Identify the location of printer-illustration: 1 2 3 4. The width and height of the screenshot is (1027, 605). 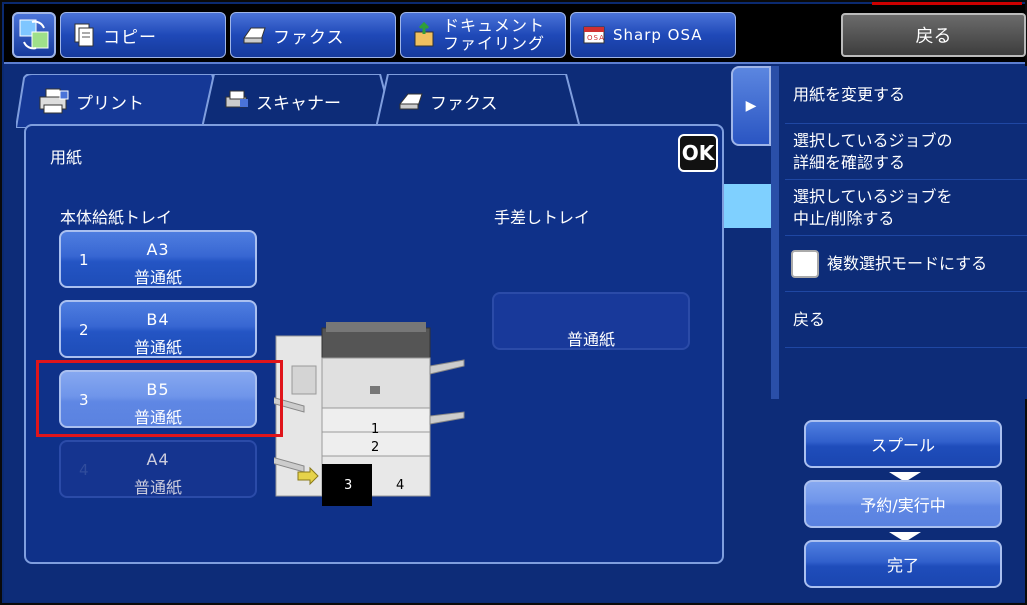
(370, 411).